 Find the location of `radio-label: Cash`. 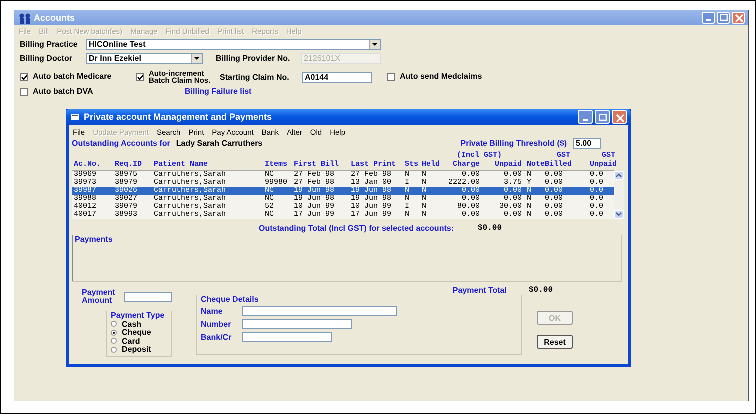

radio-label: Cash is located at coordinates (132, 324).